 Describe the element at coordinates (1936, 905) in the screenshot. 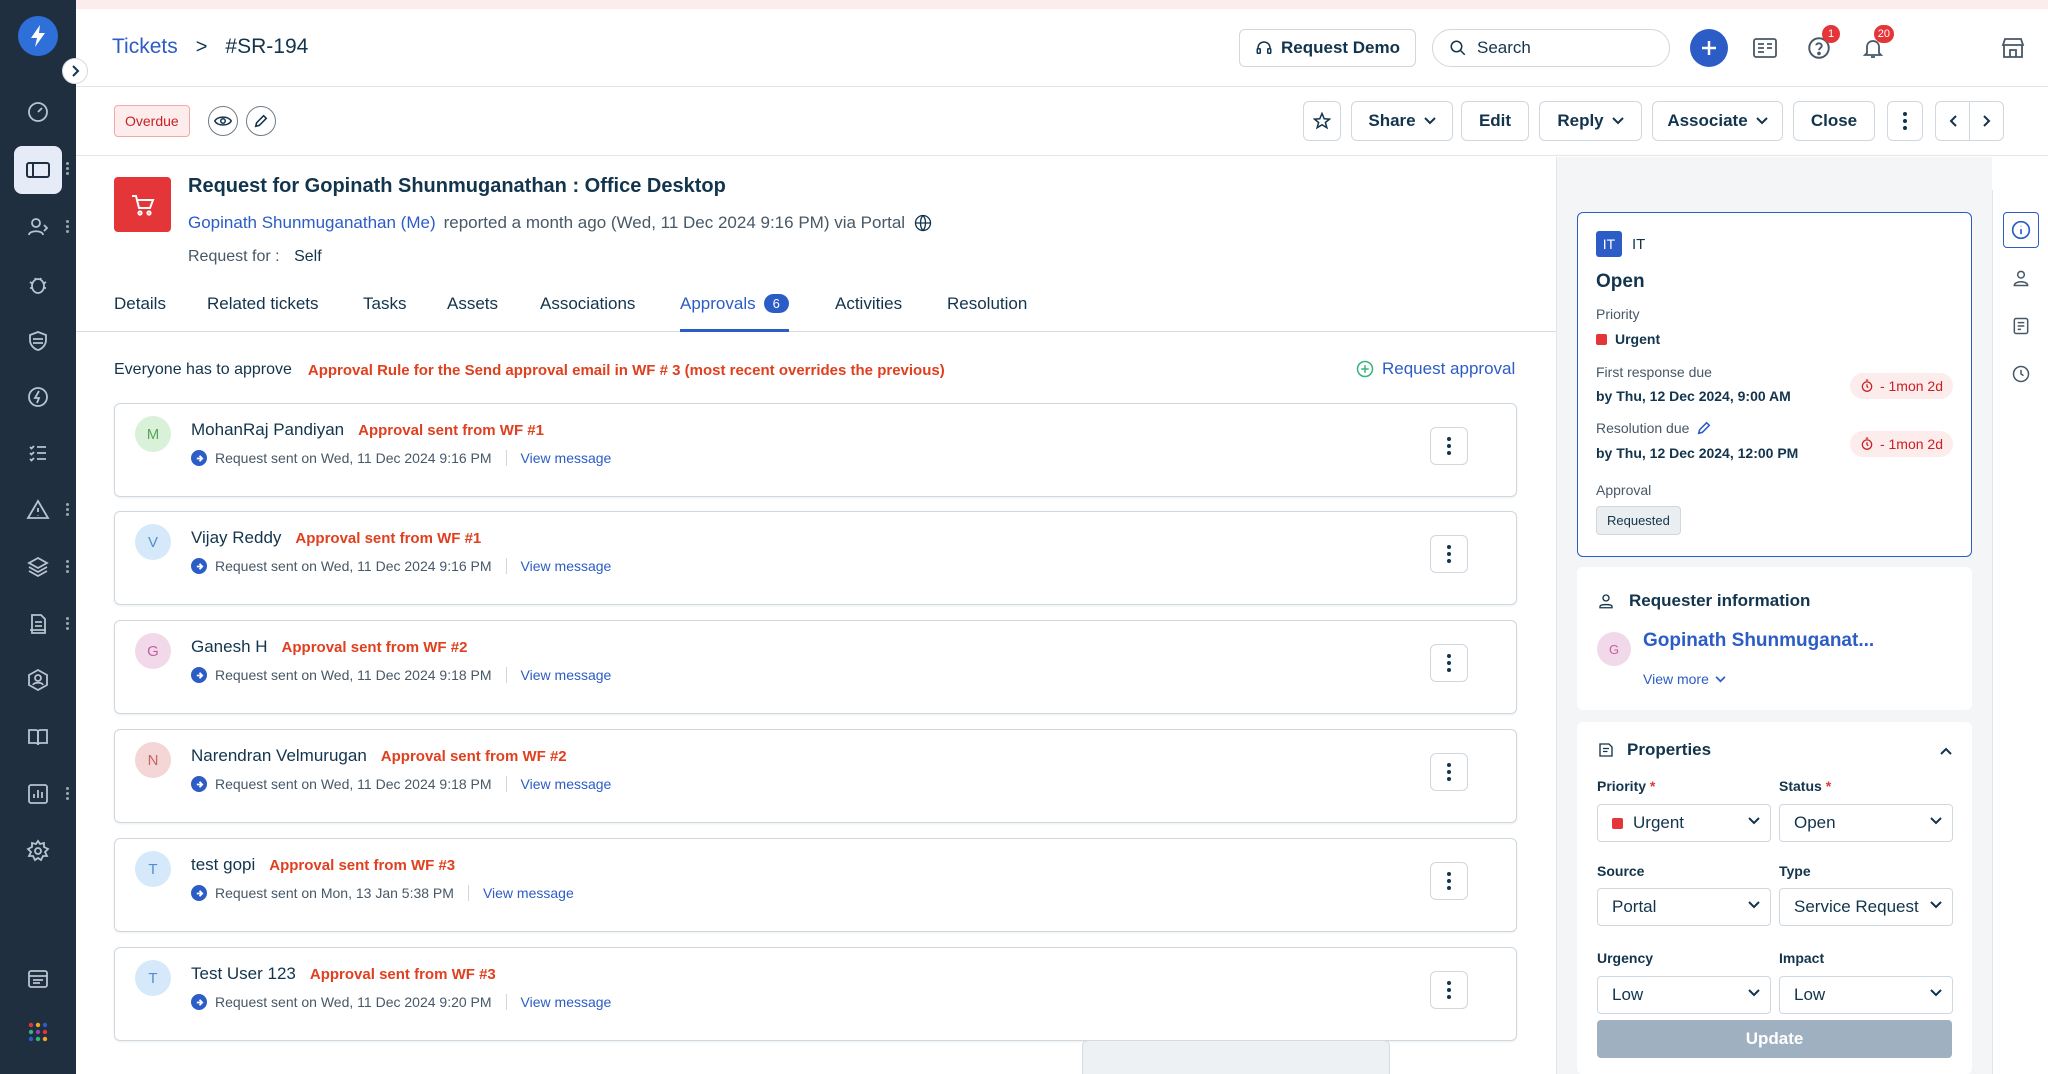

I see `chevron-down-icon` at that location.